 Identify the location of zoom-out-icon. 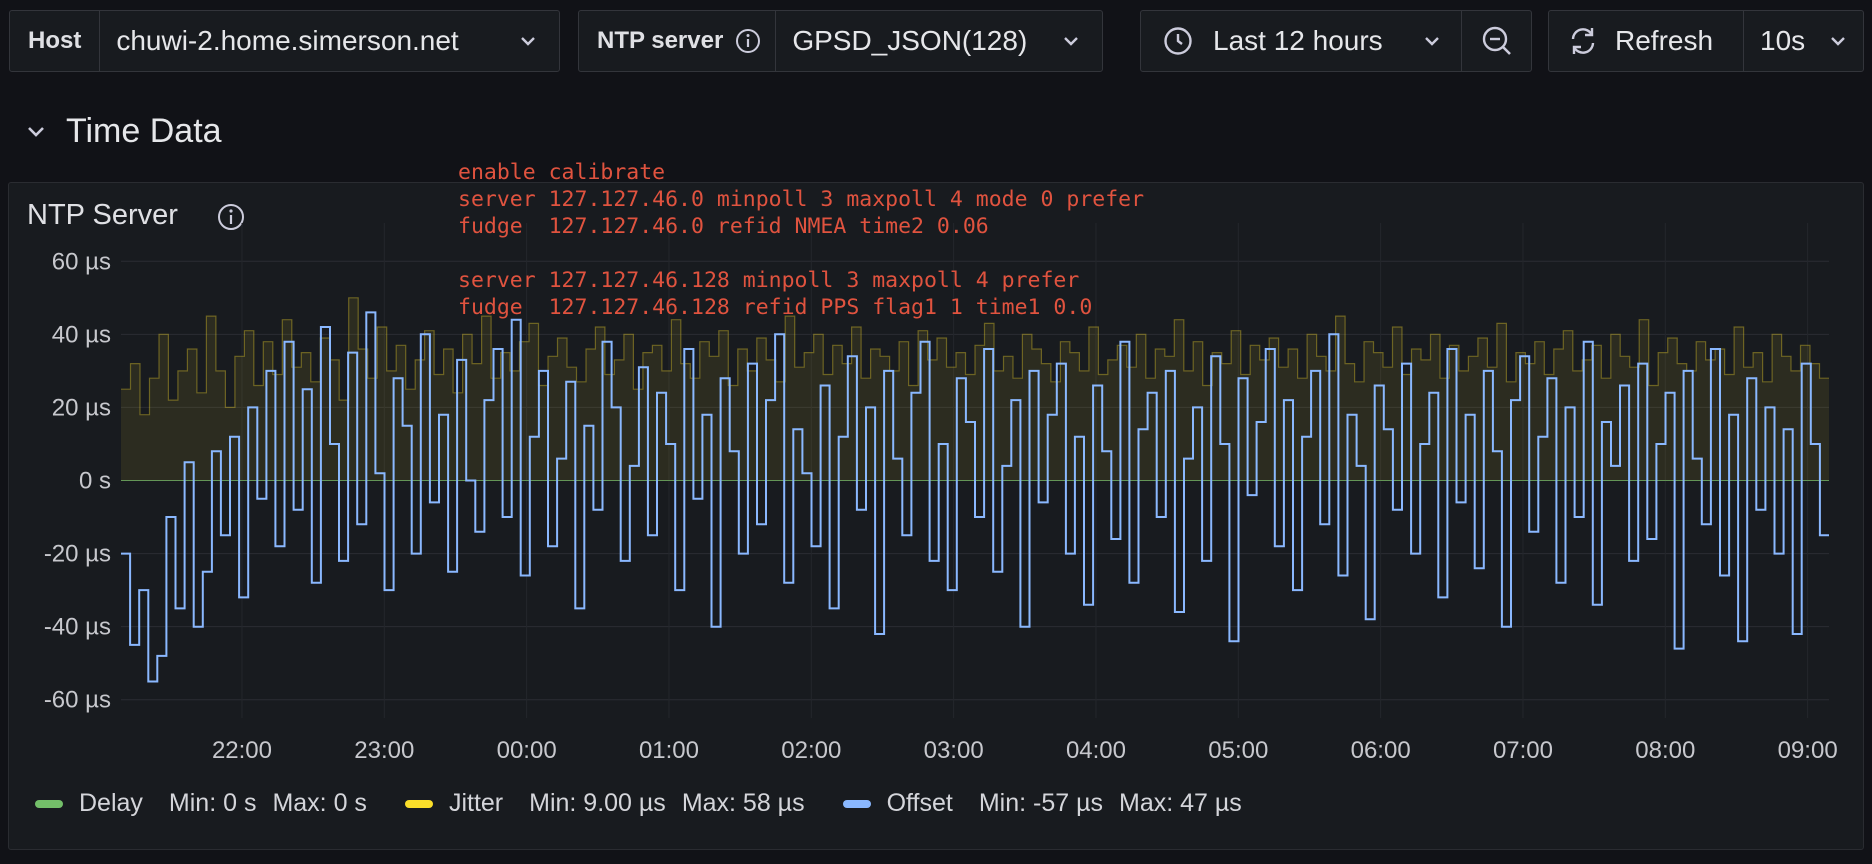
(1497, 41).